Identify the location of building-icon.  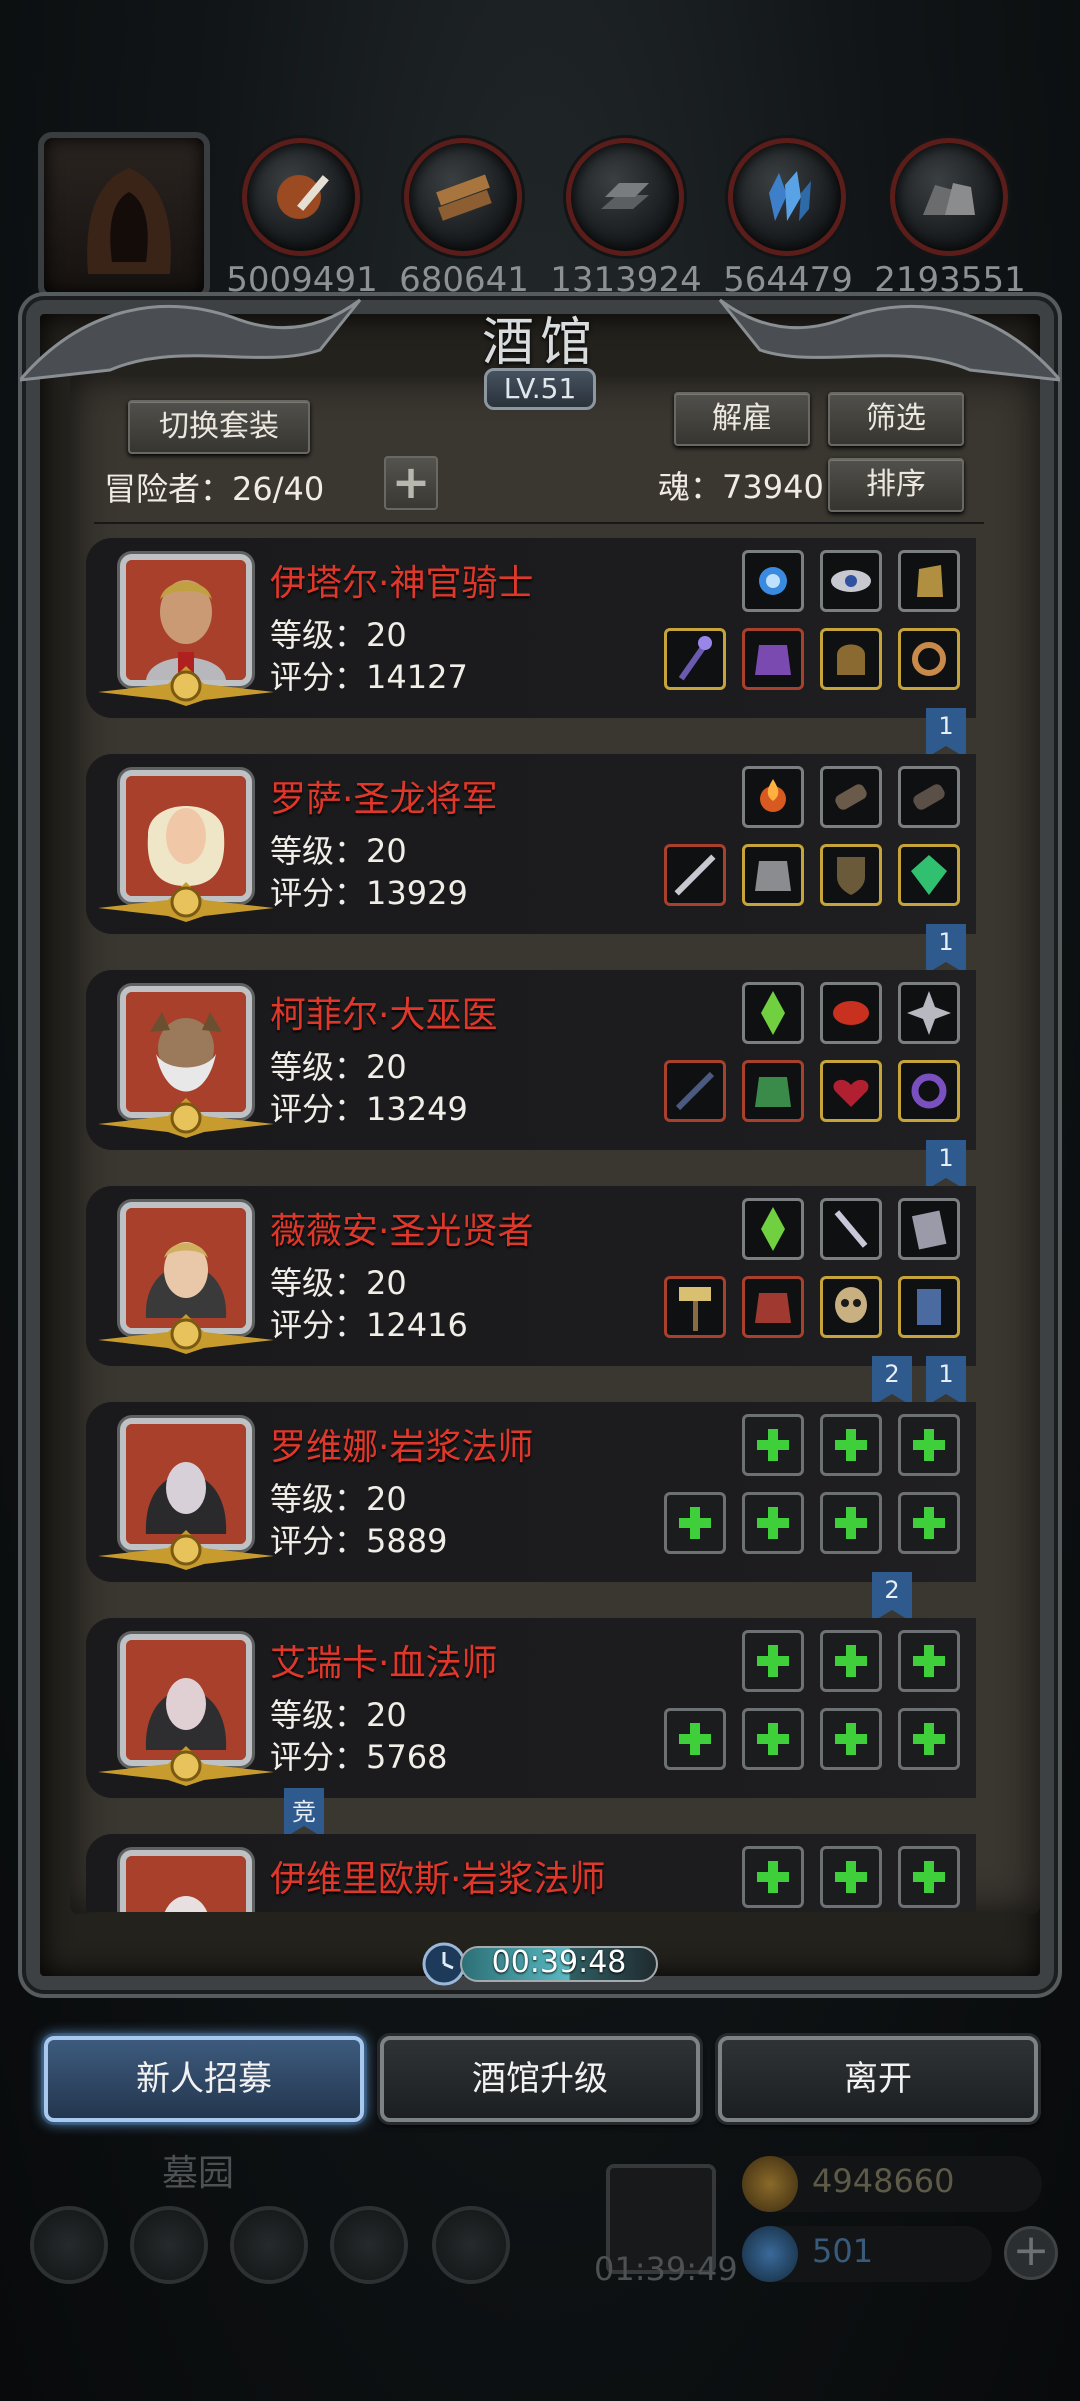
(269, 2245).